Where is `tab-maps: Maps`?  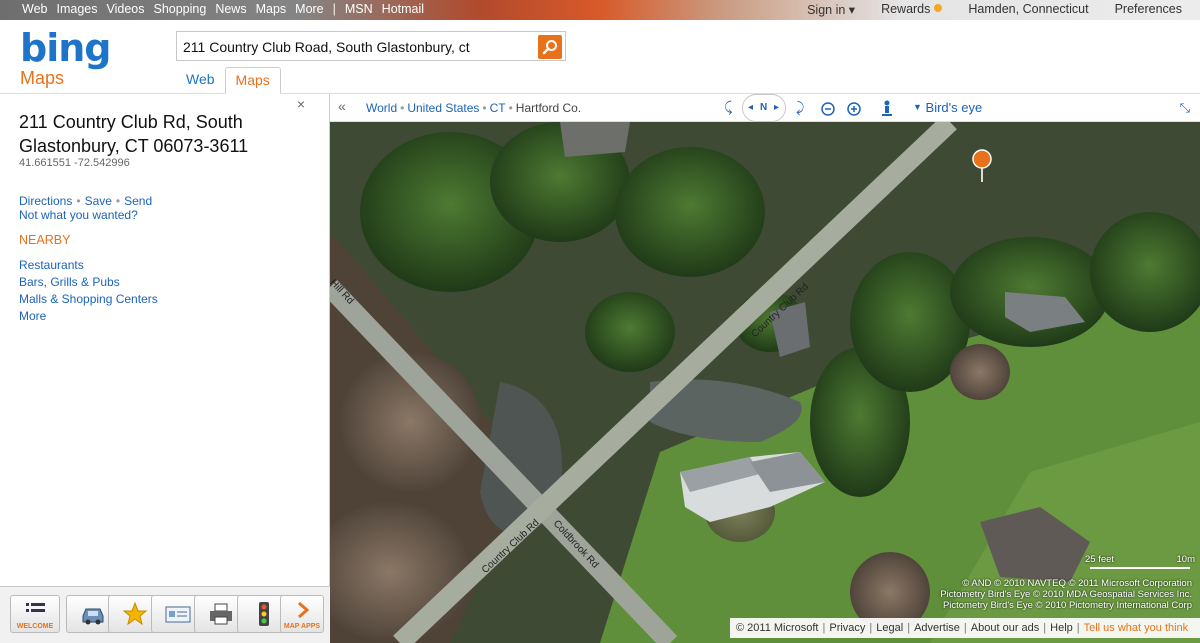
tab-maps: Maps is located at coordinates (252, 80).